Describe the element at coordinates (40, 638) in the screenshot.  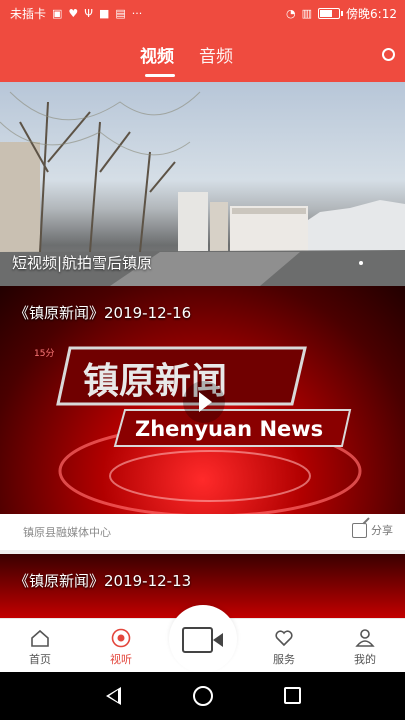
I see `home-icon` at that location.